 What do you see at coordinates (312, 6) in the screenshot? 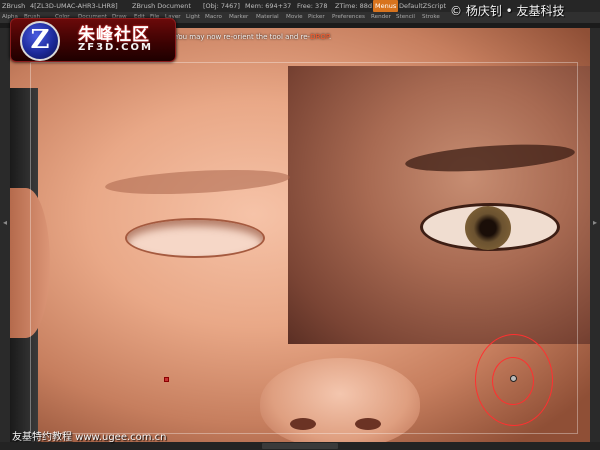
I see `free-readout: Free: 378` at bounding box center [312, 6].